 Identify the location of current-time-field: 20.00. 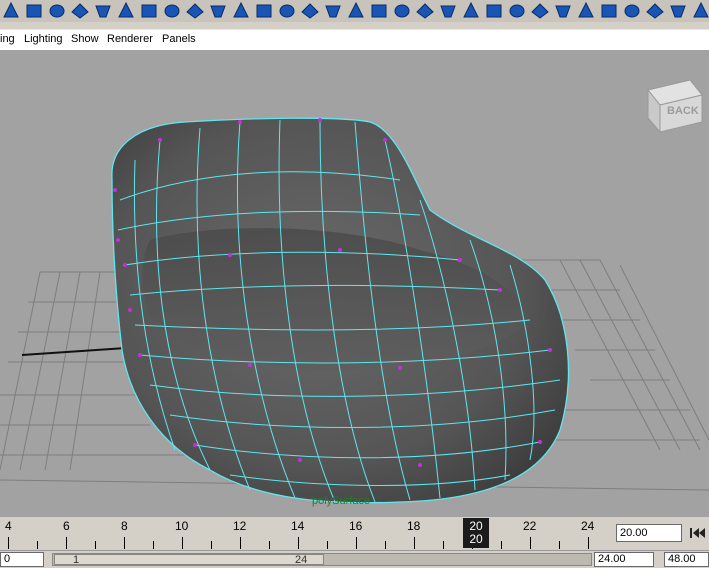
(649, 533).